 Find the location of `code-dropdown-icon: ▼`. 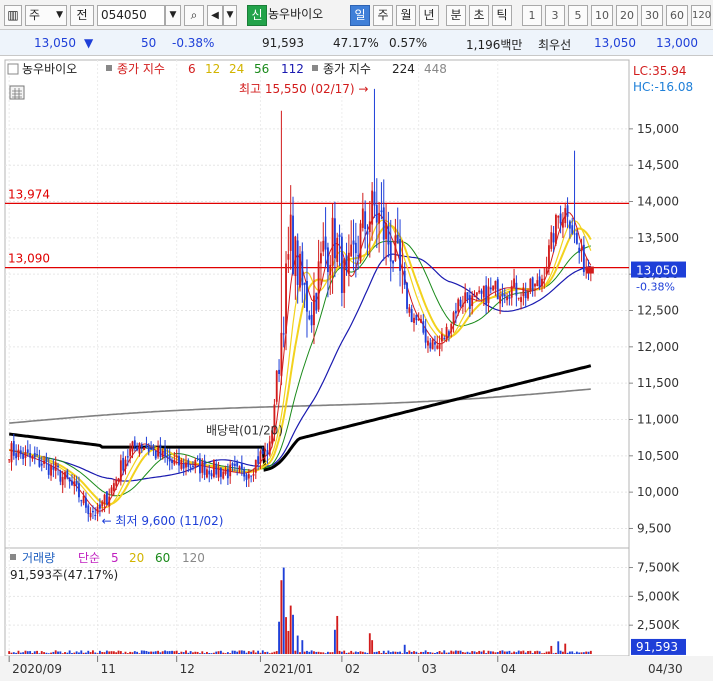

code-dropdown-icon: ▼ is located at coordinates (173, 15).